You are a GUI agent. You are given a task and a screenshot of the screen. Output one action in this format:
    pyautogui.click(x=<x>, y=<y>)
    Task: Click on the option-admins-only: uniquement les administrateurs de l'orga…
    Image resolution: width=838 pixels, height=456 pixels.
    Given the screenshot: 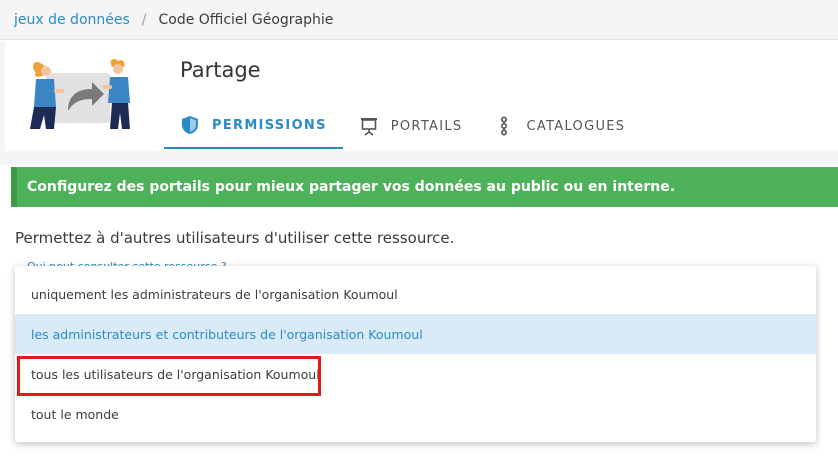 What is the action you would take?
    pyautogui.click(x=415, y=294)
    